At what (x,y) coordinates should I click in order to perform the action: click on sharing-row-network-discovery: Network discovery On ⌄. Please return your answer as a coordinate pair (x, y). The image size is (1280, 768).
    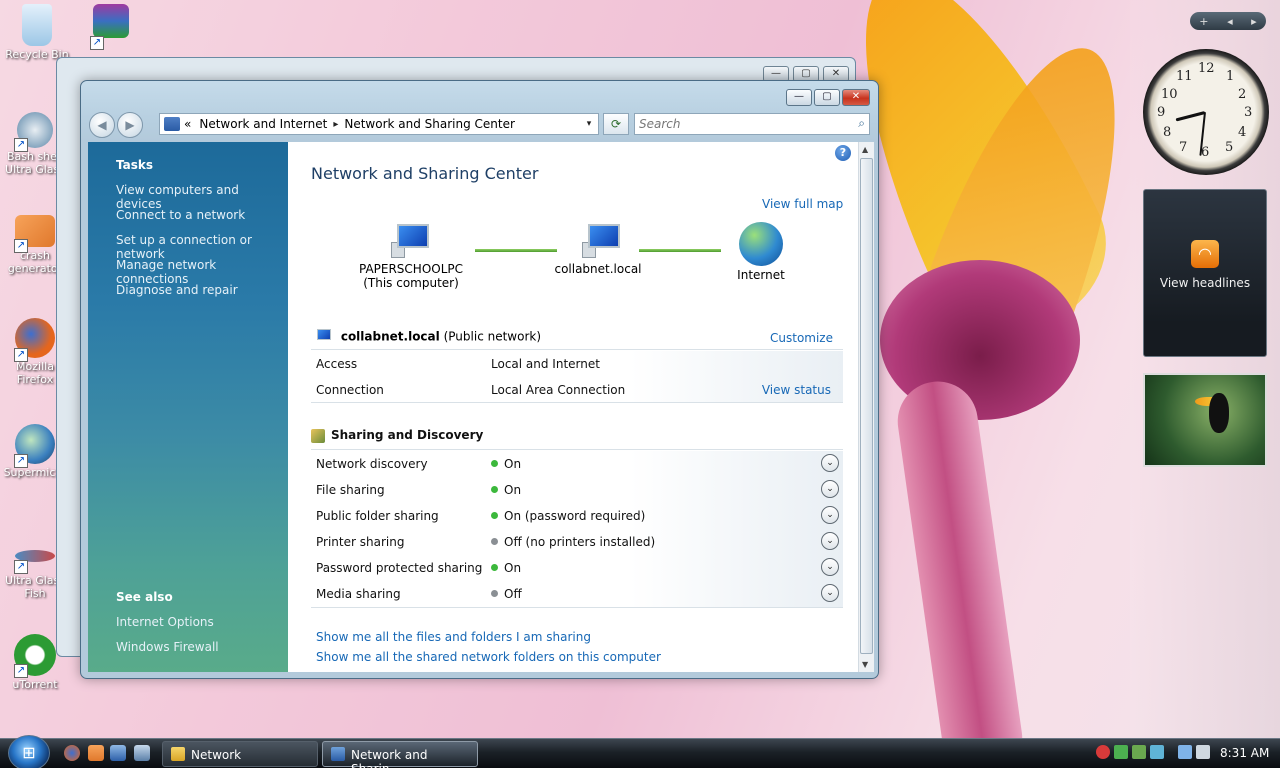
    Looking at the image, I should click on (577, 464).